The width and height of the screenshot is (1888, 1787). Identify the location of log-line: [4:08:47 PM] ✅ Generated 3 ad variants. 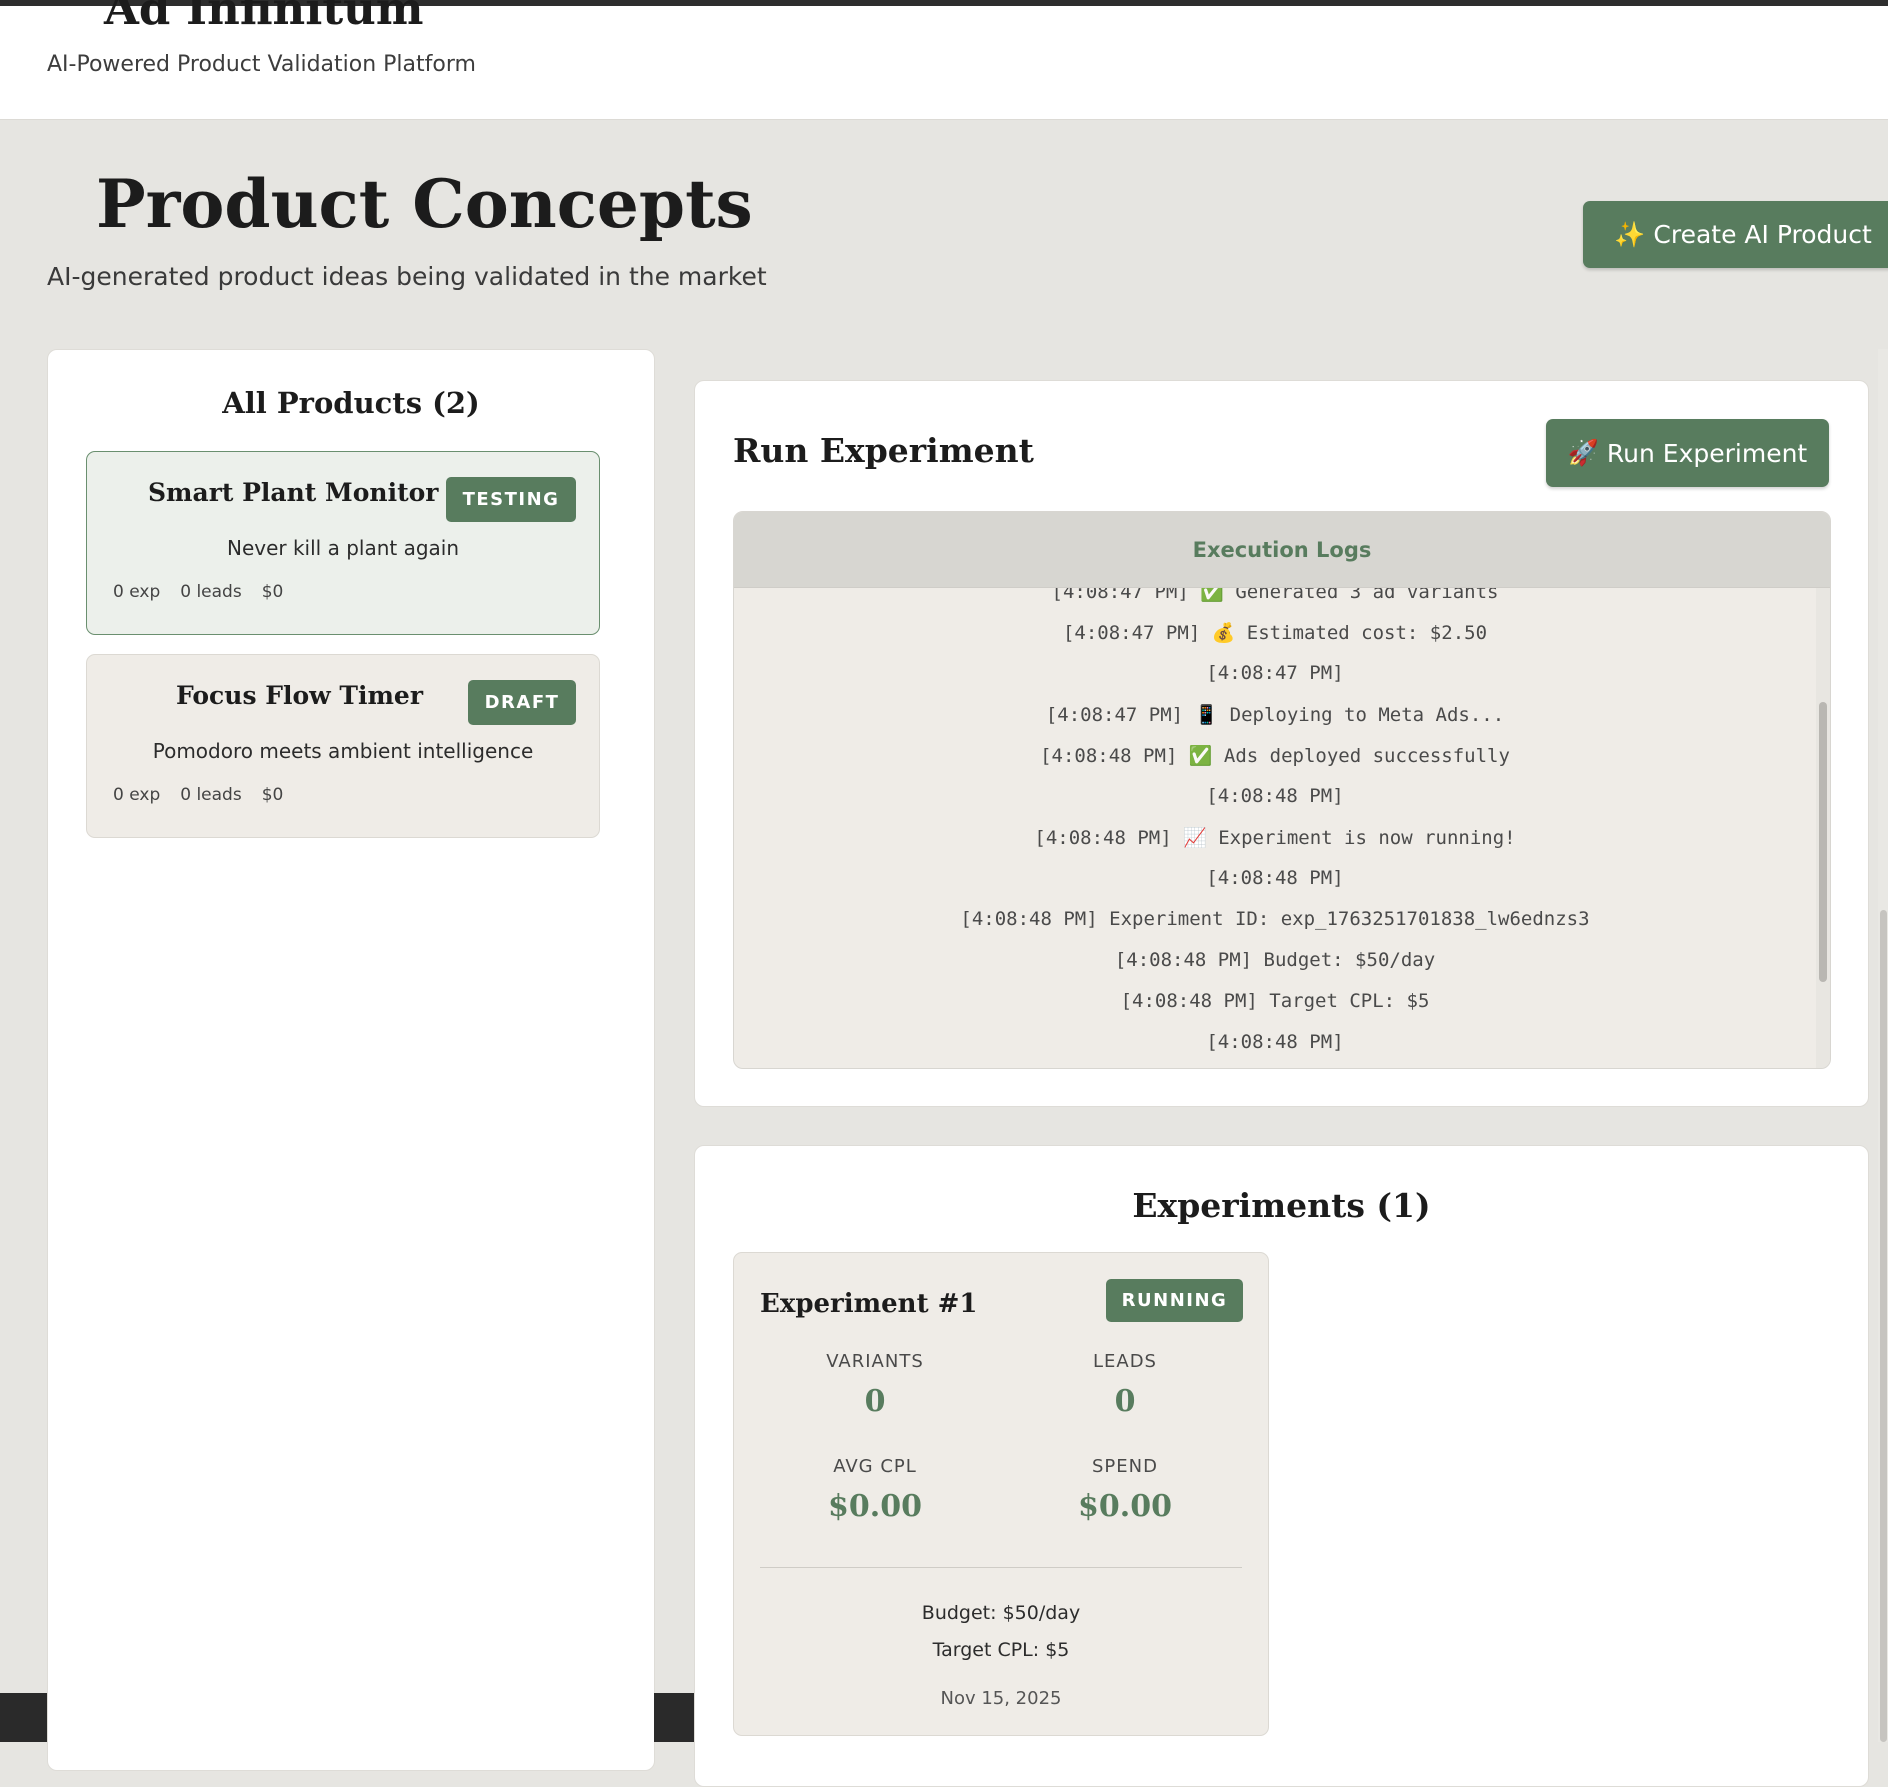
(1275, 595).